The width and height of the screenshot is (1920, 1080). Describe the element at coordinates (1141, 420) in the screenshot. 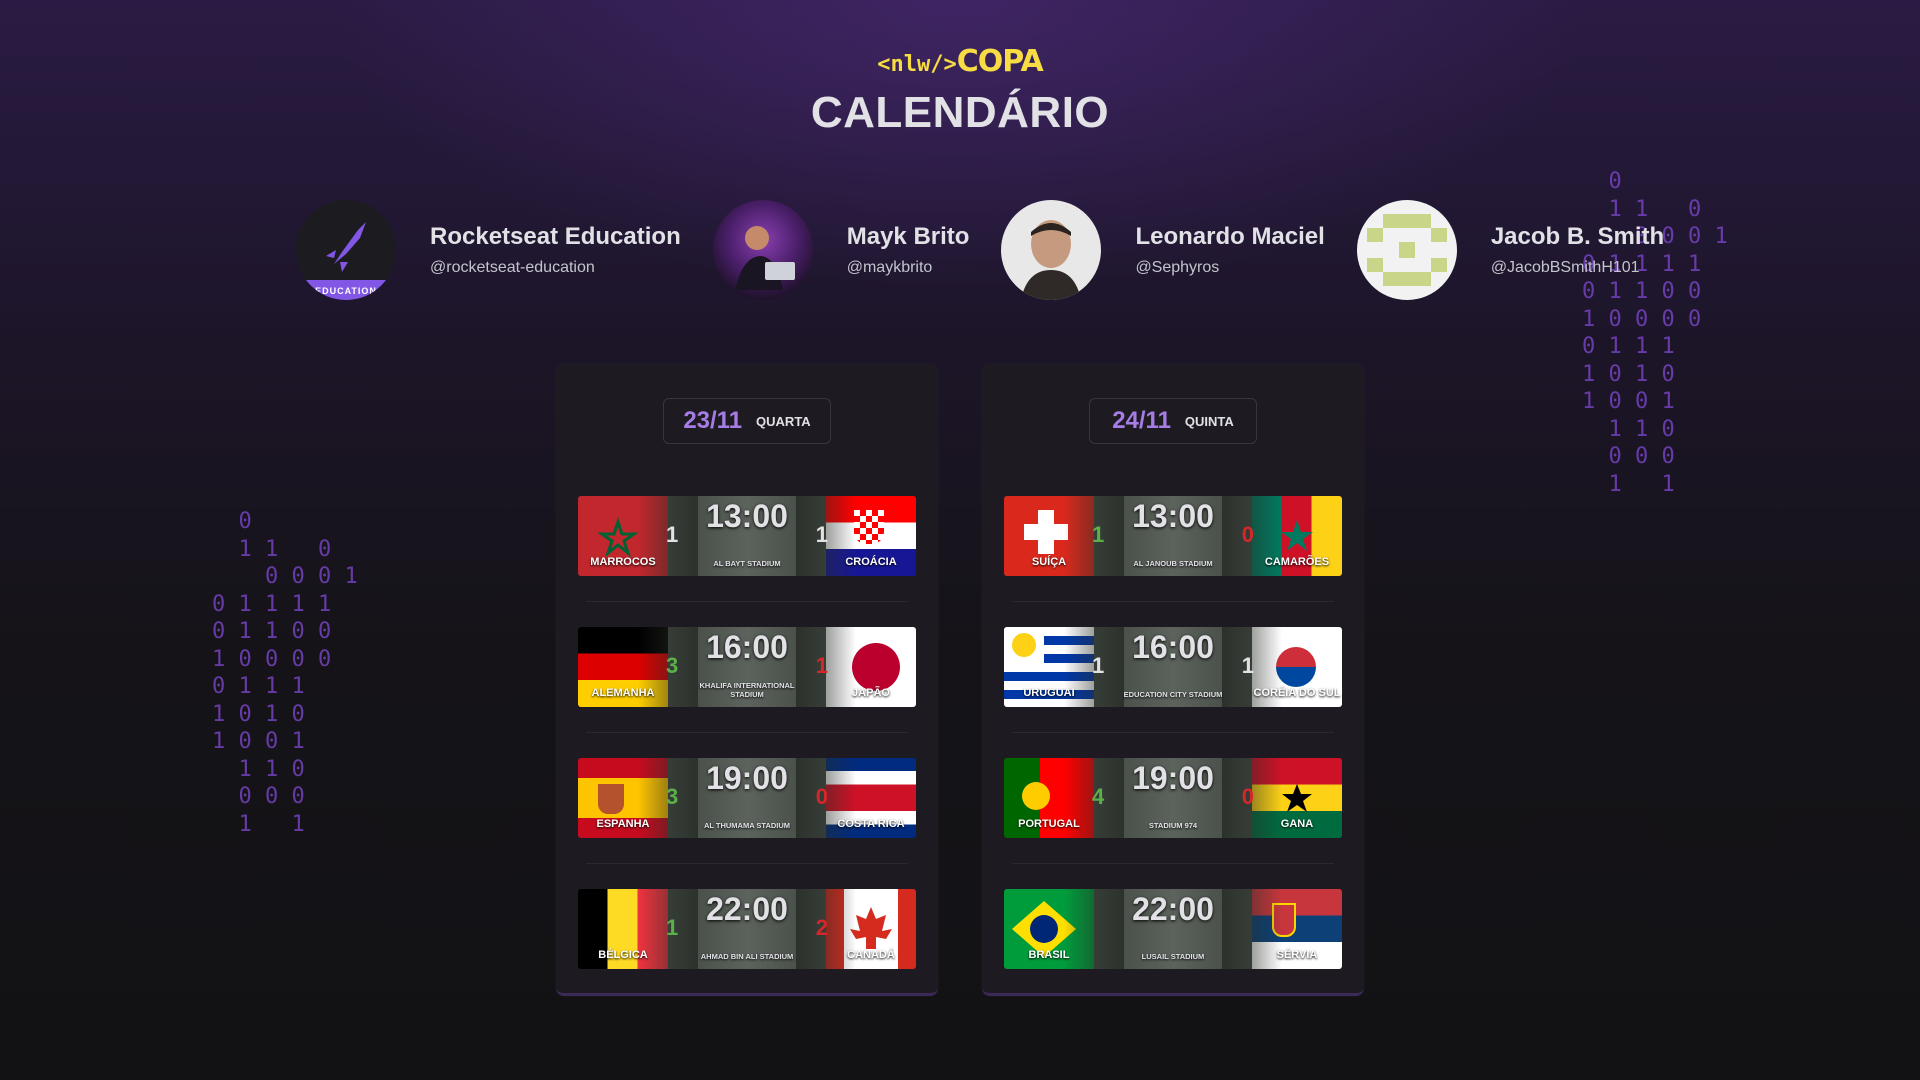

I see `date: 24/11` at that location.